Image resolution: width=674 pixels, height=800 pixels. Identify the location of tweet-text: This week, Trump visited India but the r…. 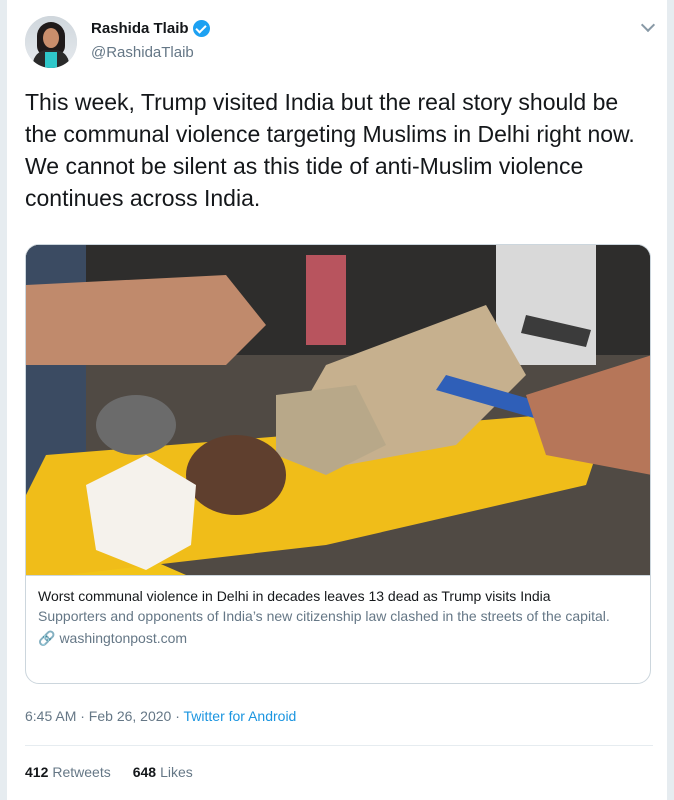
(330, 150).